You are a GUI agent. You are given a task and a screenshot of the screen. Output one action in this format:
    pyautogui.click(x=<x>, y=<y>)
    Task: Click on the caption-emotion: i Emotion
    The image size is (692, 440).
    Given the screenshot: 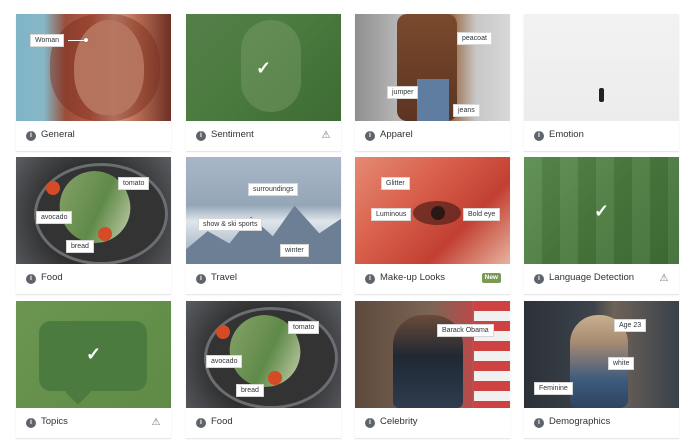 What is the action you would take?
    pyautogui.click(x=601, y=136)
    